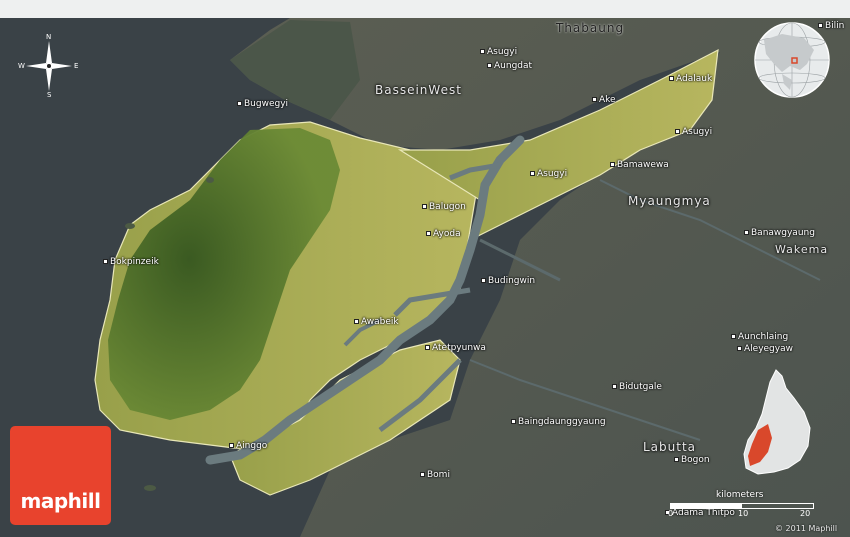 This screenshot has height=537, width=850. Describe the element at coordinates (444, 207) in the screenshot. I see `place-label-balugon: Balugon` at that location.